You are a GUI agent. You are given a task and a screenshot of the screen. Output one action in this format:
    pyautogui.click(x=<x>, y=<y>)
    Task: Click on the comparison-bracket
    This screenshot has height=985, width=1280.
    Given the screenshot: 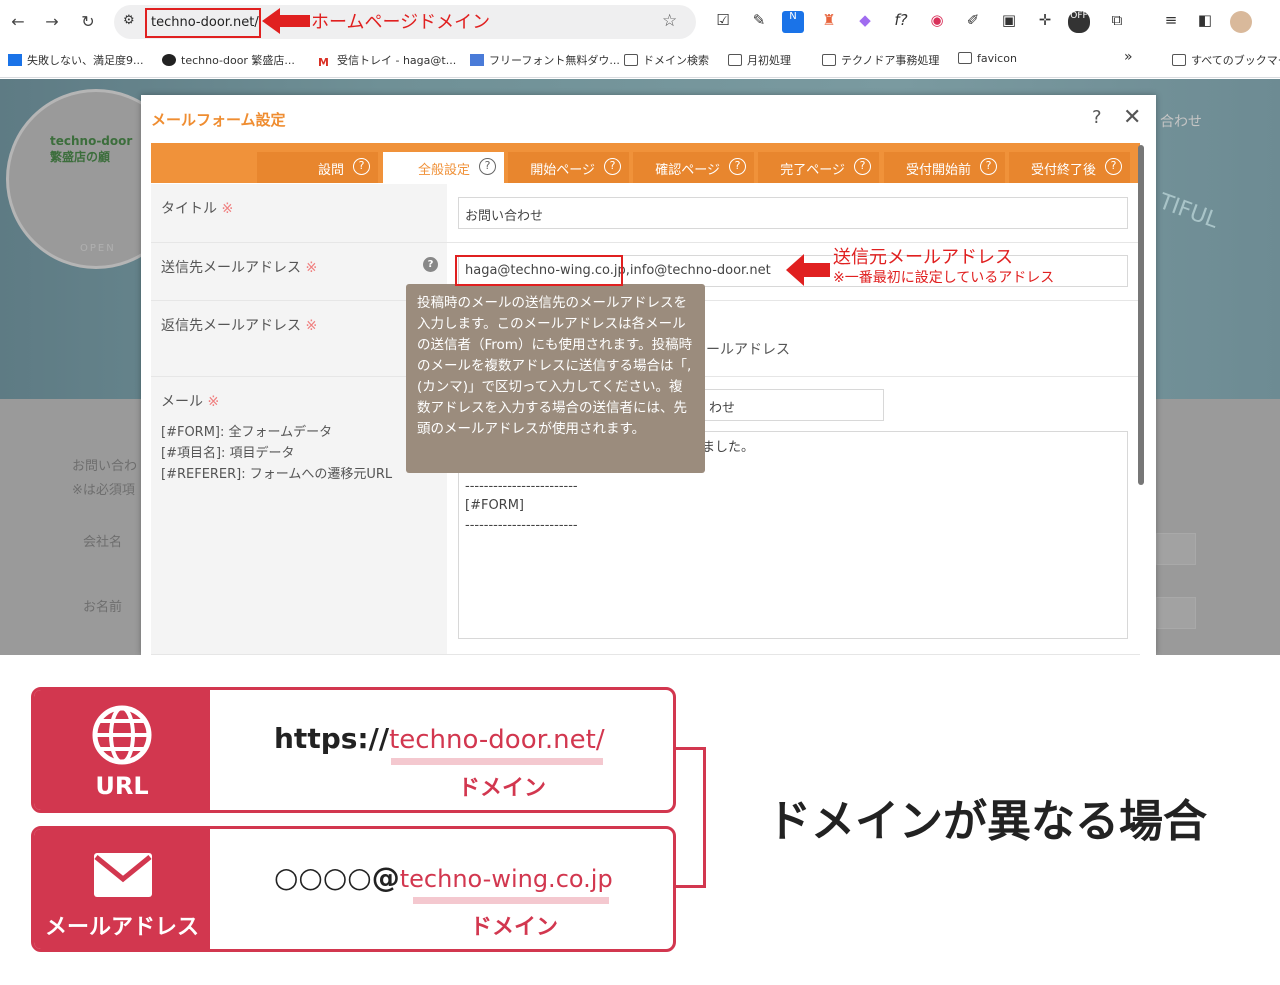 What is the action you would take?
    pyautogui.click(x=691, y=817)
    